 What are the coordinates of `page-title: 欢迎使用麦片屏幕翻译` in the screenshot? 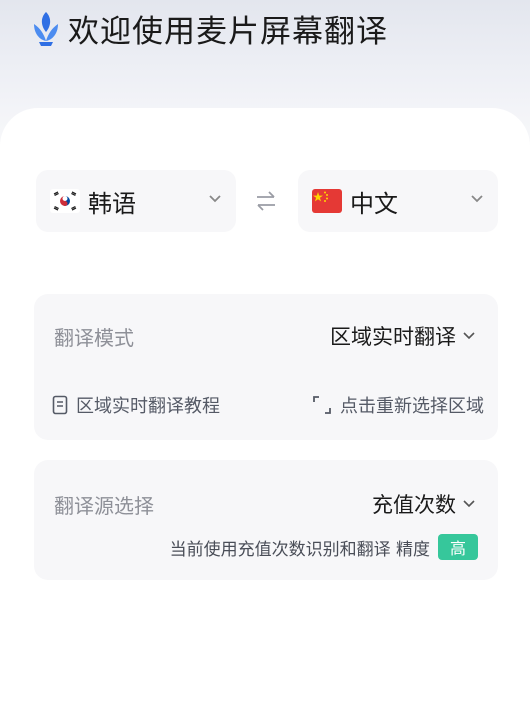 It's located at (228, 31).